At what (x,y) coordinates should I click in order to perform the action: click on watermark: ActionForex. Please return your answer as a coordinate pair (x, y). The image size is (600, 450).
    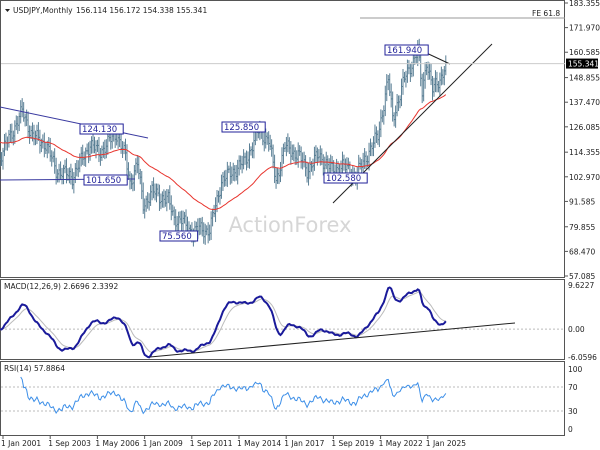
    Looking at the image, I should click on (289, 225).